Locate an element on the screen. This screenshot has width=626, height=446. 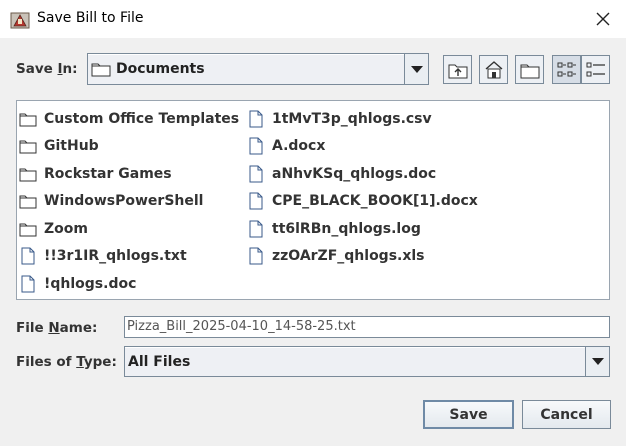
save-in-value: Documents is located at coordinates (160, 69).